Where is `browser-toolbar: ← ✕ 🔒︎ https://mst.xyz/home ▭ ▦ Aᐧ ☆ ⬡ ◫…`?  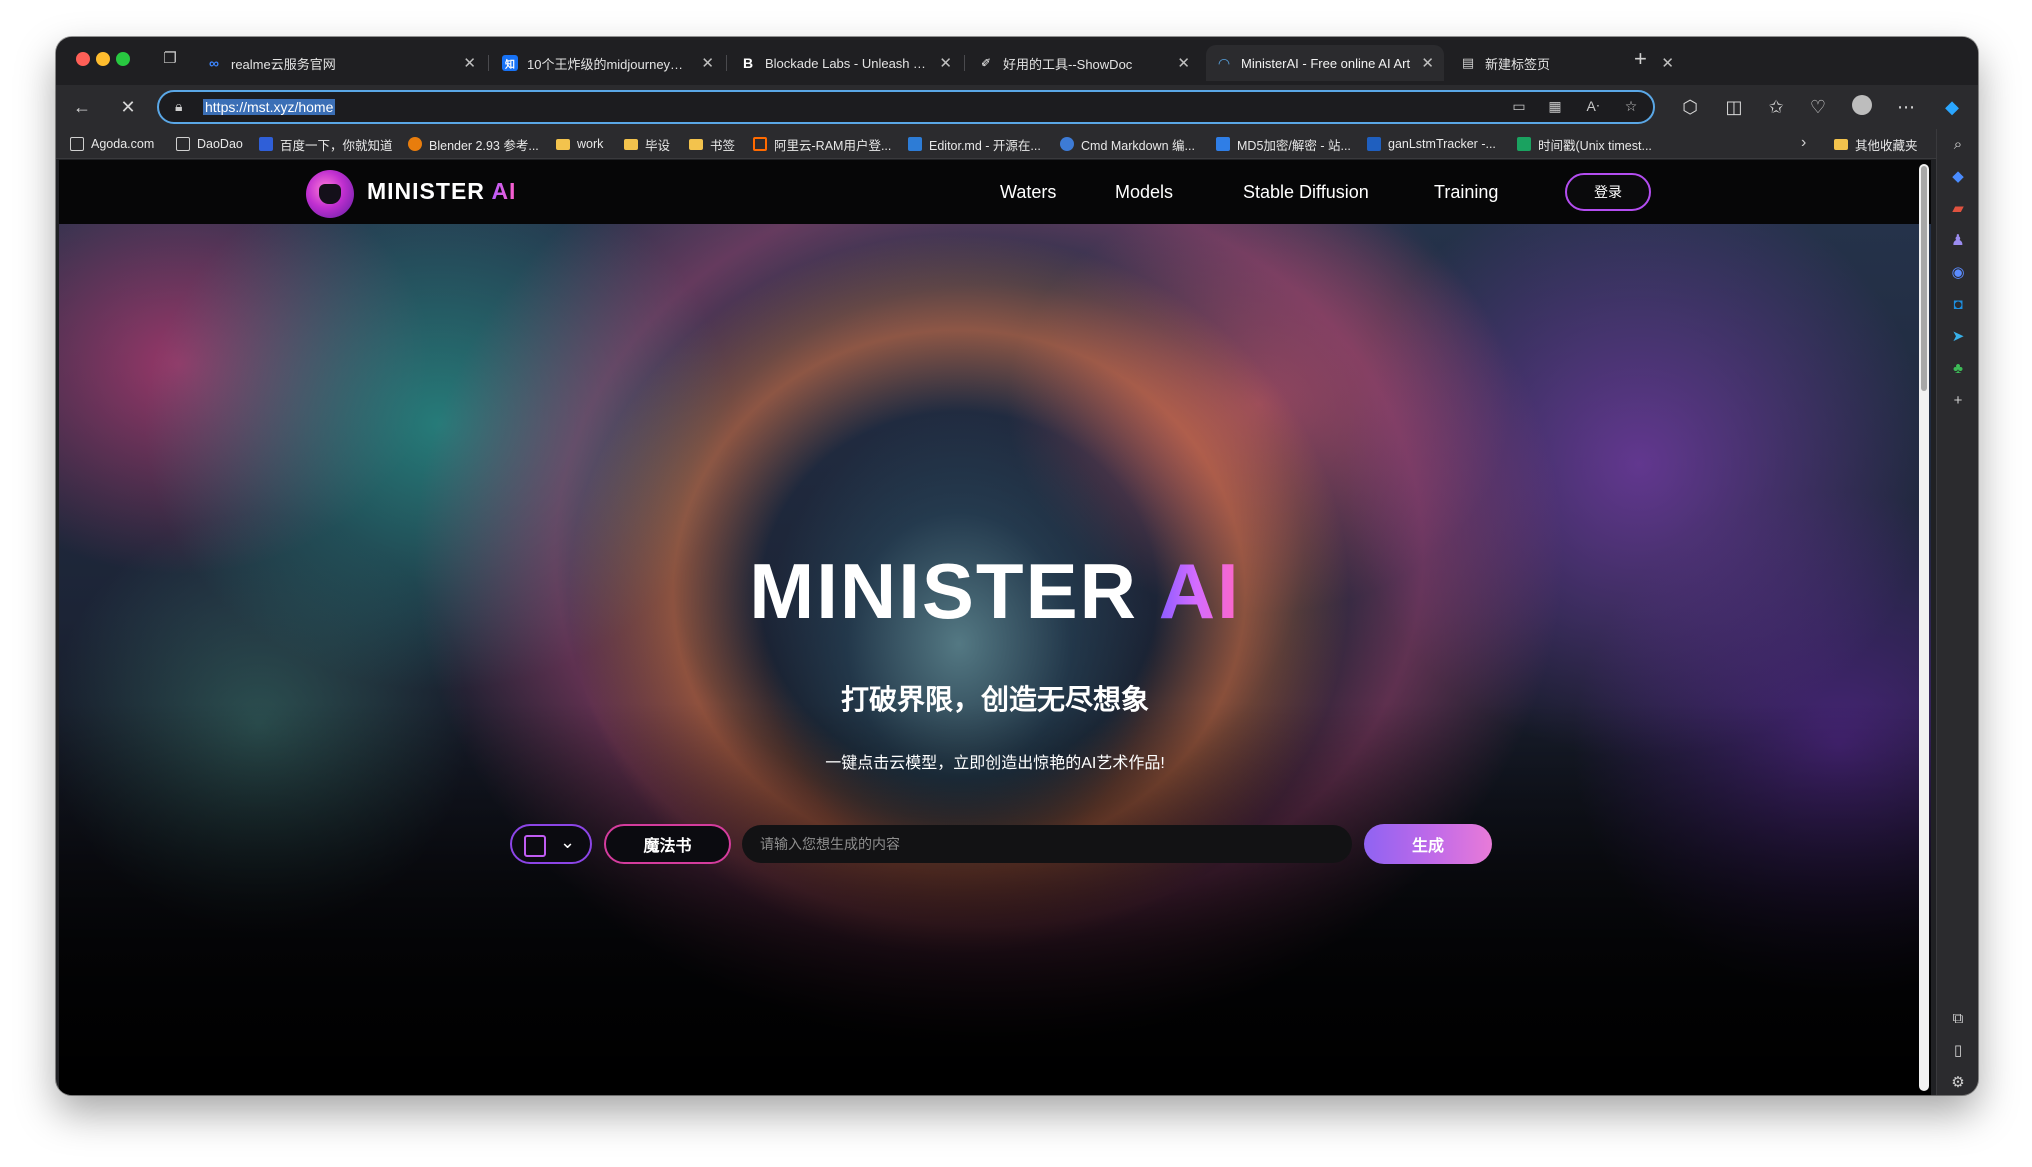
browser-toolbar: ← ✕ 🔒︎ https://mst.xyz/home ▭ ▦ Aᐧ ☆ ⬡ ◫… is located at coordinates (1017, 107).